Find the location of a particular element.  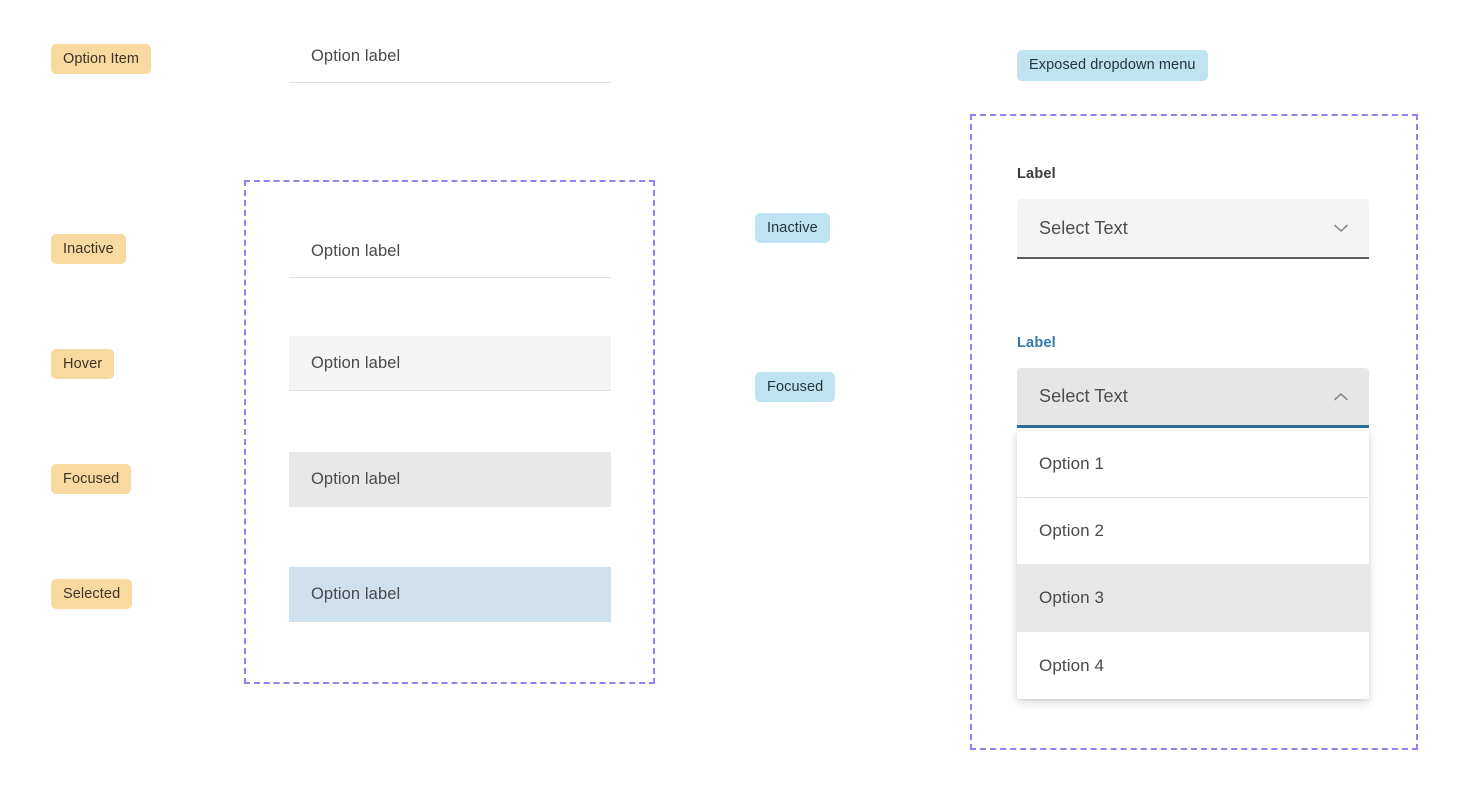

inactive-select-value: Select Text is located at coordinates (1083, 227).